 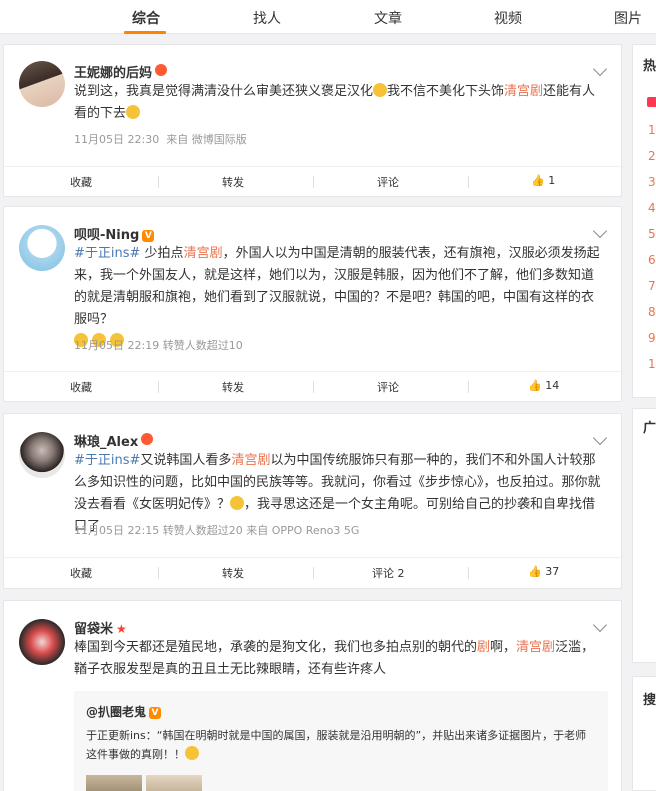 What do you see at coordinates (644, 221) in the screenshot?
I see `hot-search-panel: 热 1 2 3 4 5 6 7 8 9 10` at bounding box center [644, 221].